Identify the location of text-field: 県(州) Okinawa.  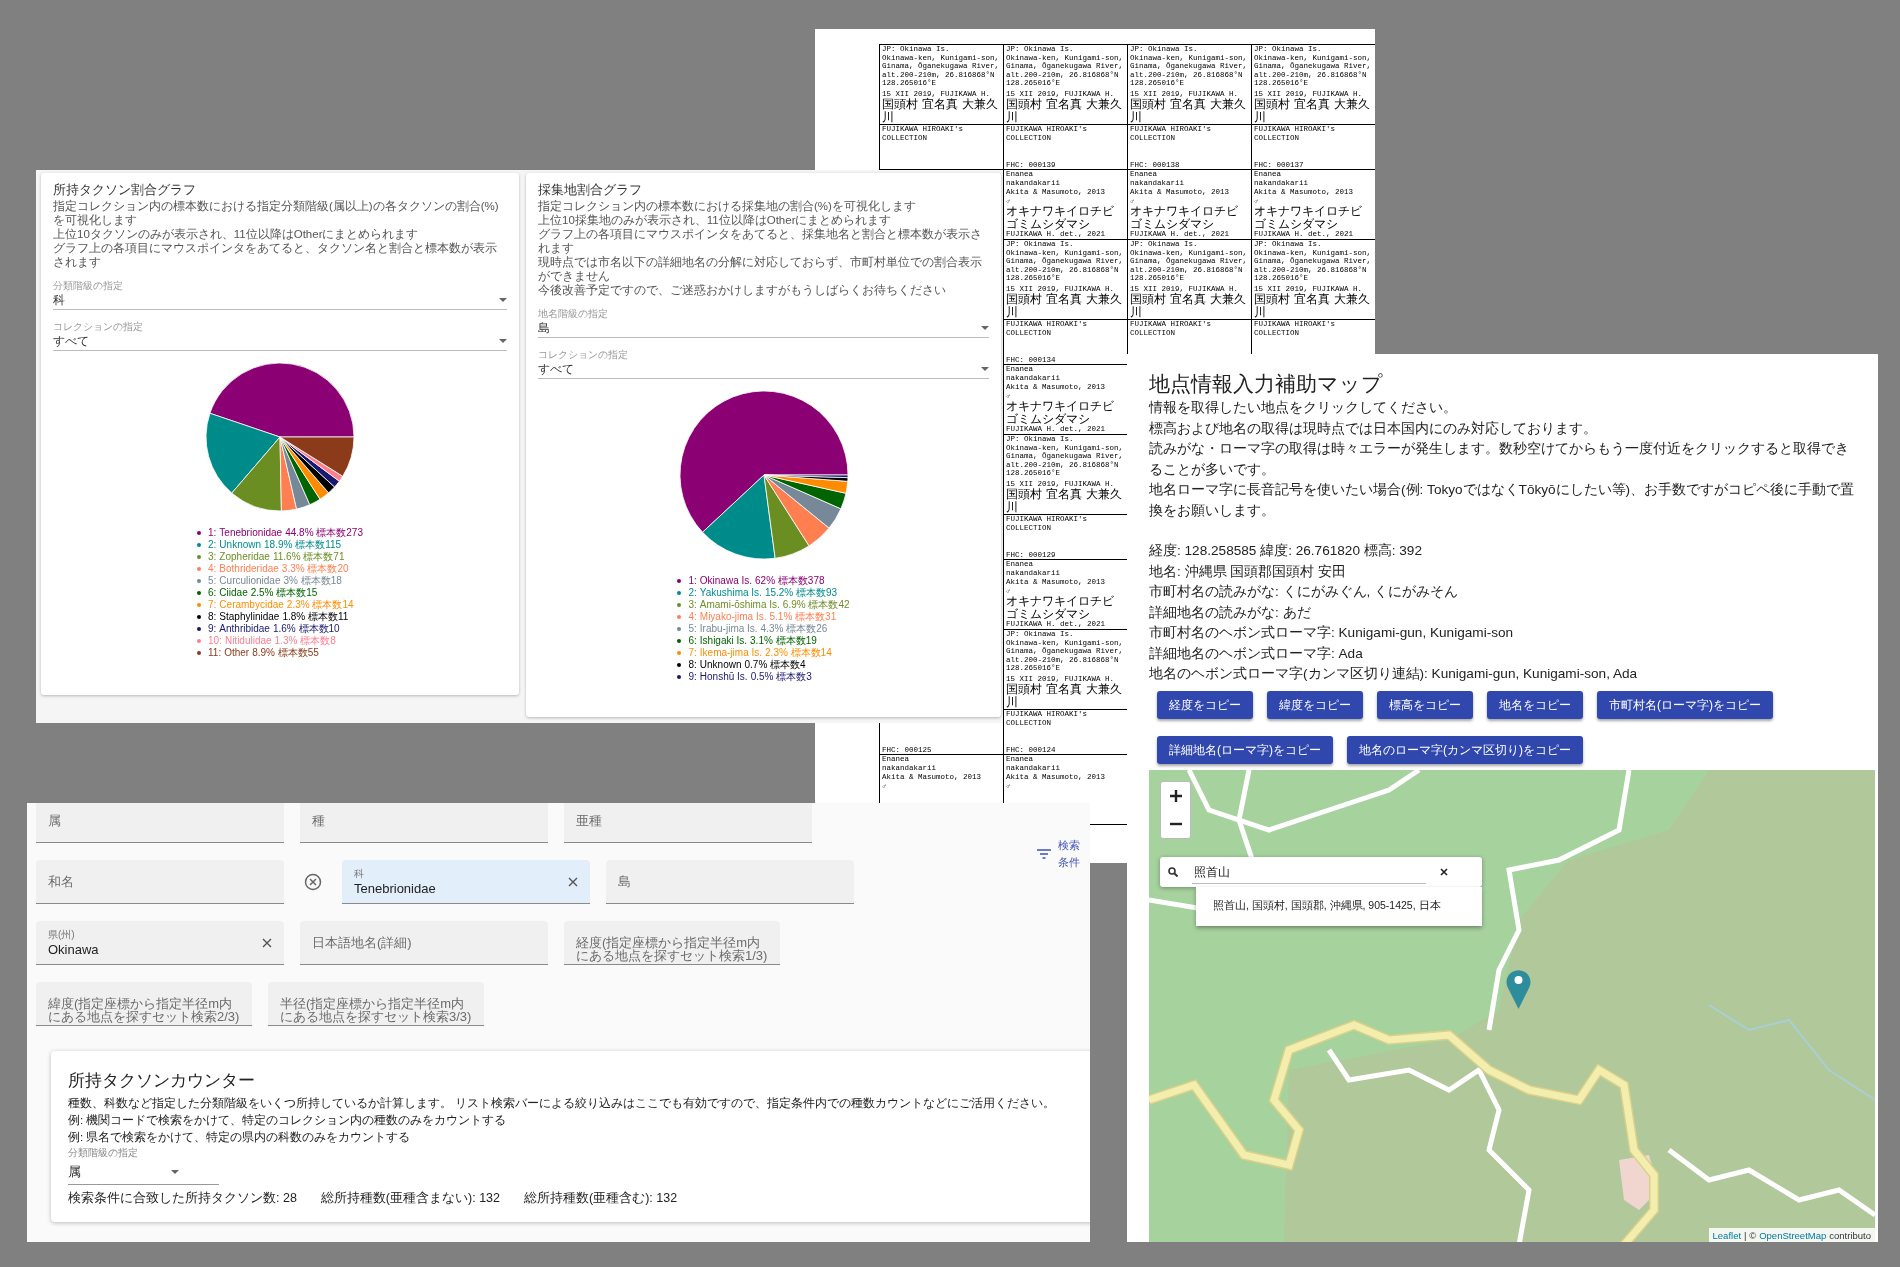
(160, 943).